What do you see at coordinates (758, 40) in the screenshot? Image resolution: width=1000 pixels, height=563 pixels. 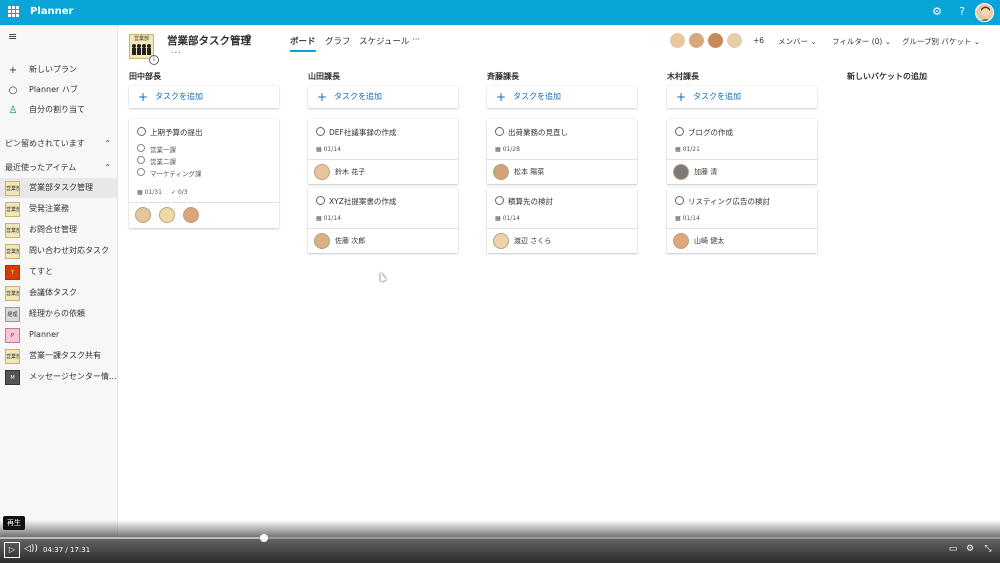 I see `members-extra-count: +6` at bounding box center [758, 40].